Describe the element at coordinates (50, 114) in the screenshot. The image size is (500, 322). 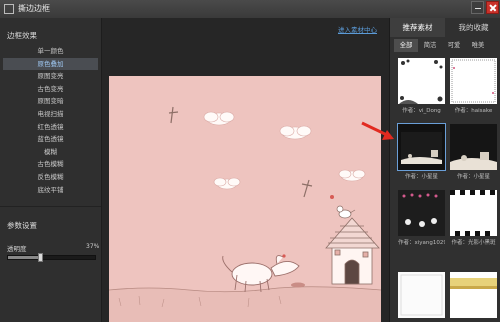
I see `effect-item: 电视扫描` at that location.